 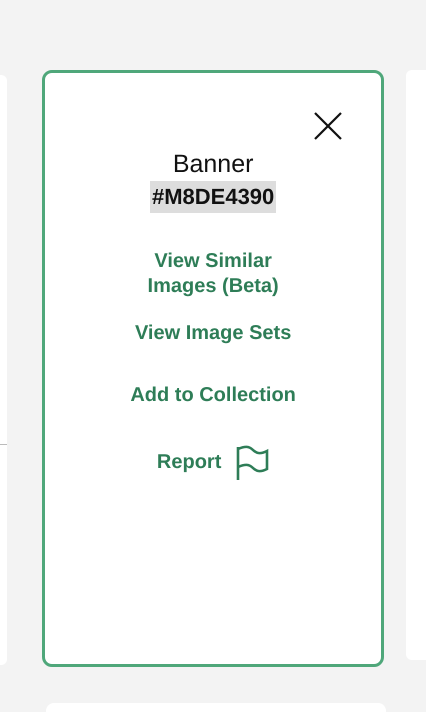 What do you see at coordinates (213, 273) in the screenshot?
I see `action-link: View Similar Images (Beta)` at bounding box center [213, 273].